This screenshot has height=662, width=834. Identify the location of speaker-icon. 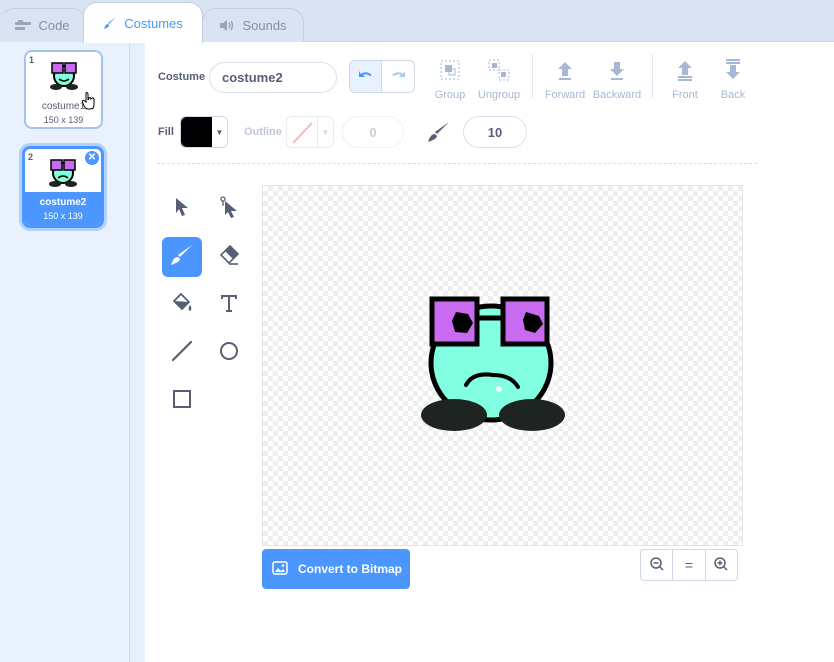
(227, 25).